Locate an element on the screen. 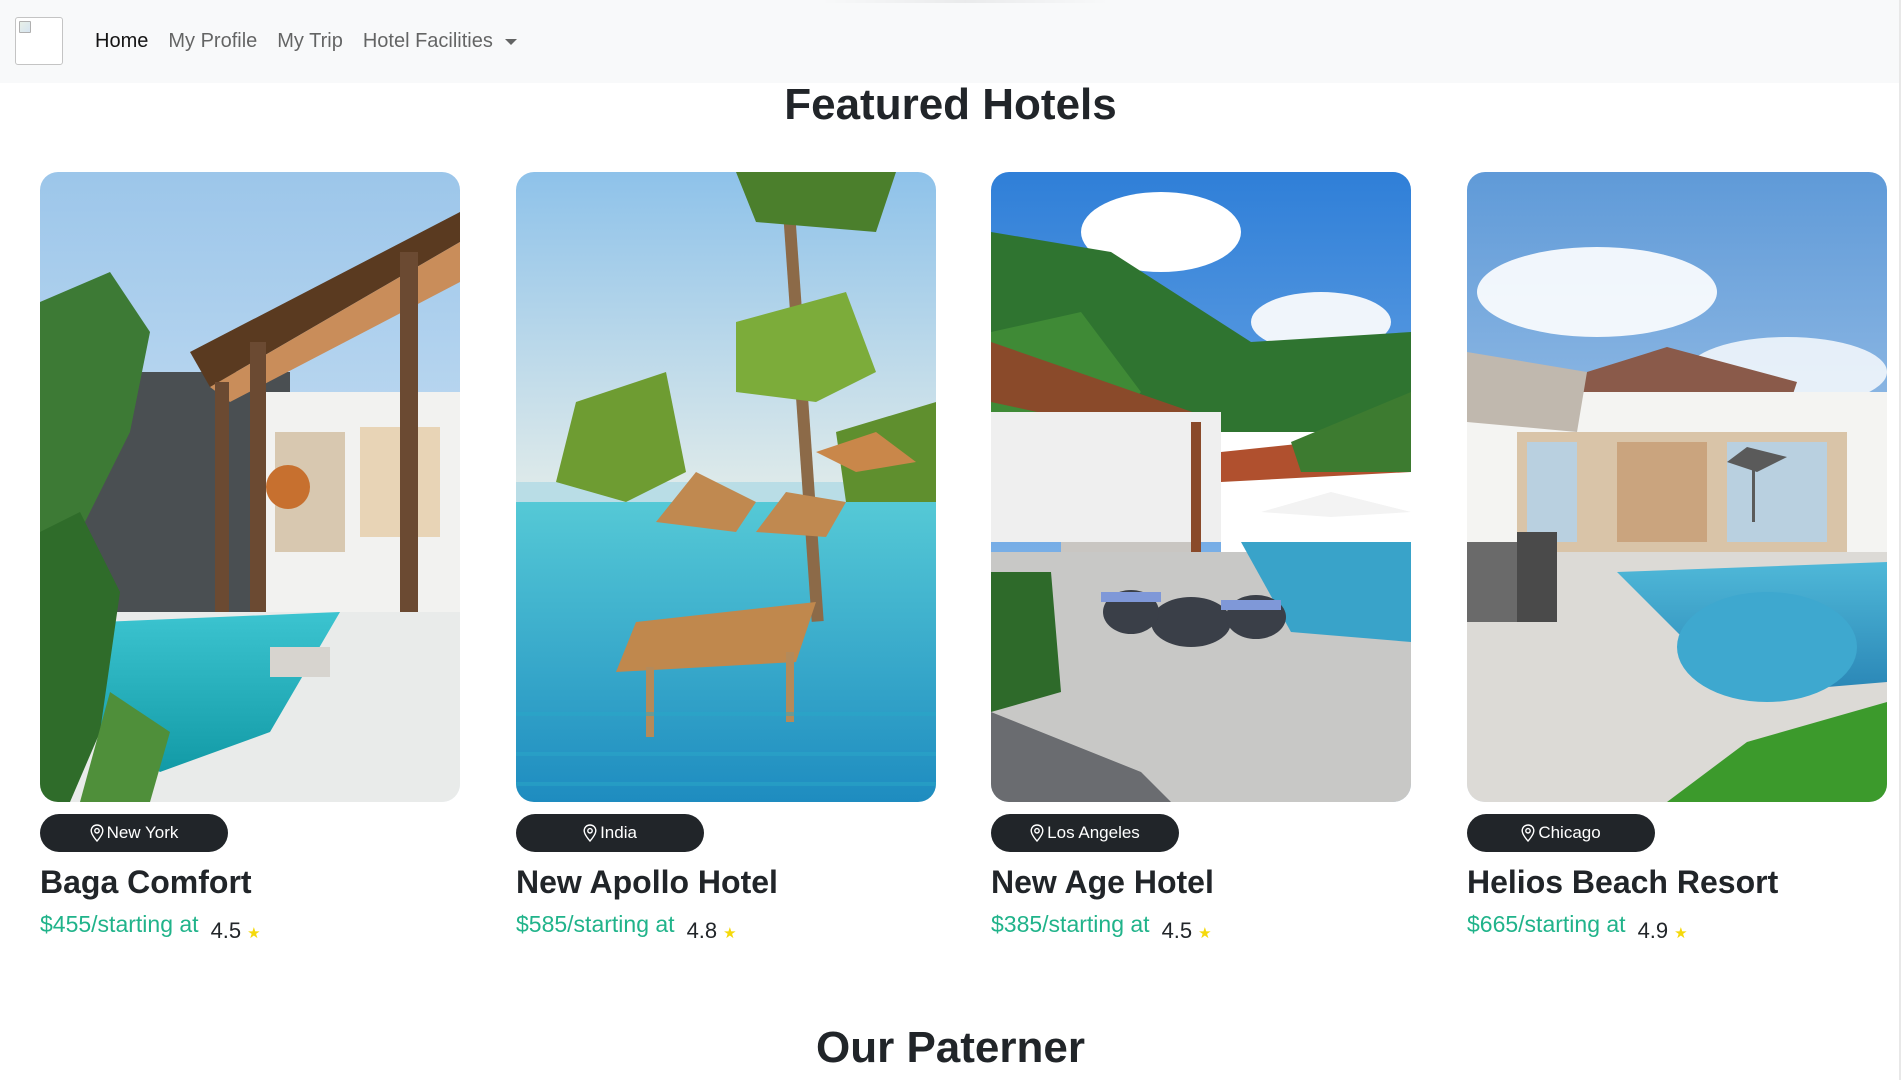 The width and height of the screenshot is (1901, 1080). location-label: India is located at coordinates (618, 832).